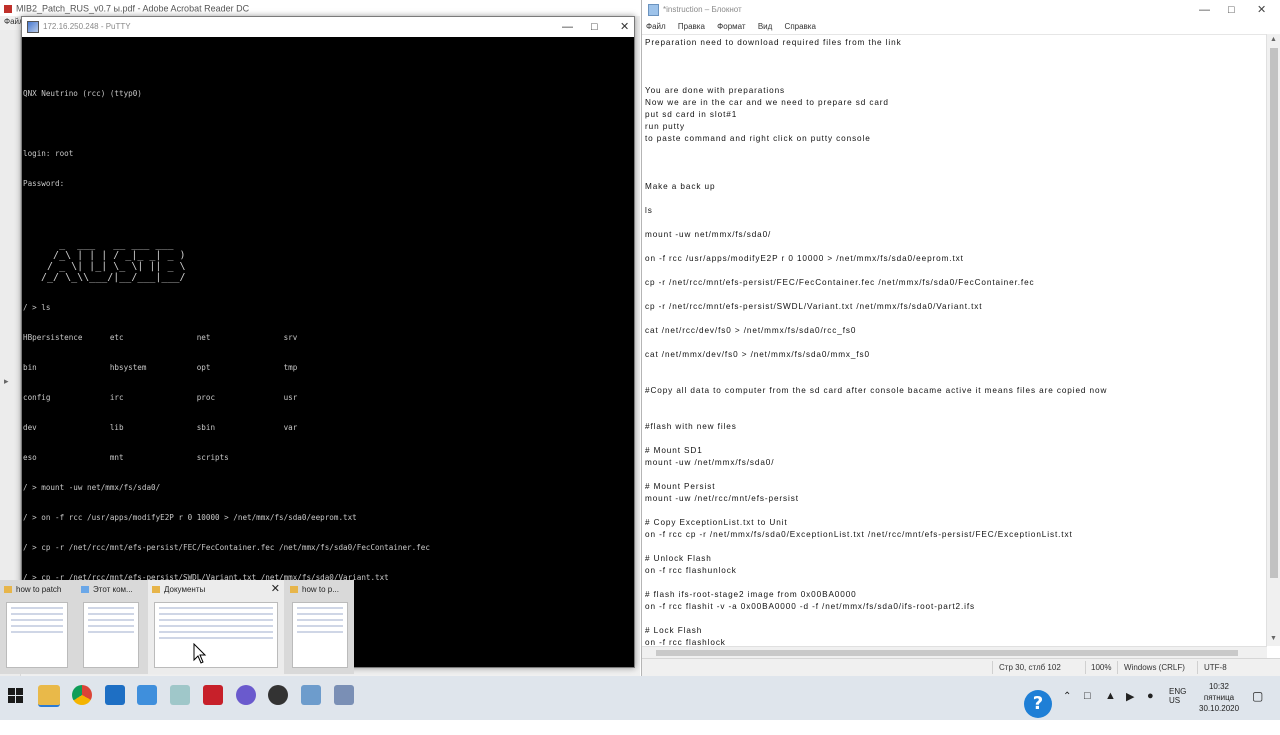  What do you see at coordinates (665, 126) in the screenshot?
I see `notepad-line: run putty` at bounding box center [665, 126].